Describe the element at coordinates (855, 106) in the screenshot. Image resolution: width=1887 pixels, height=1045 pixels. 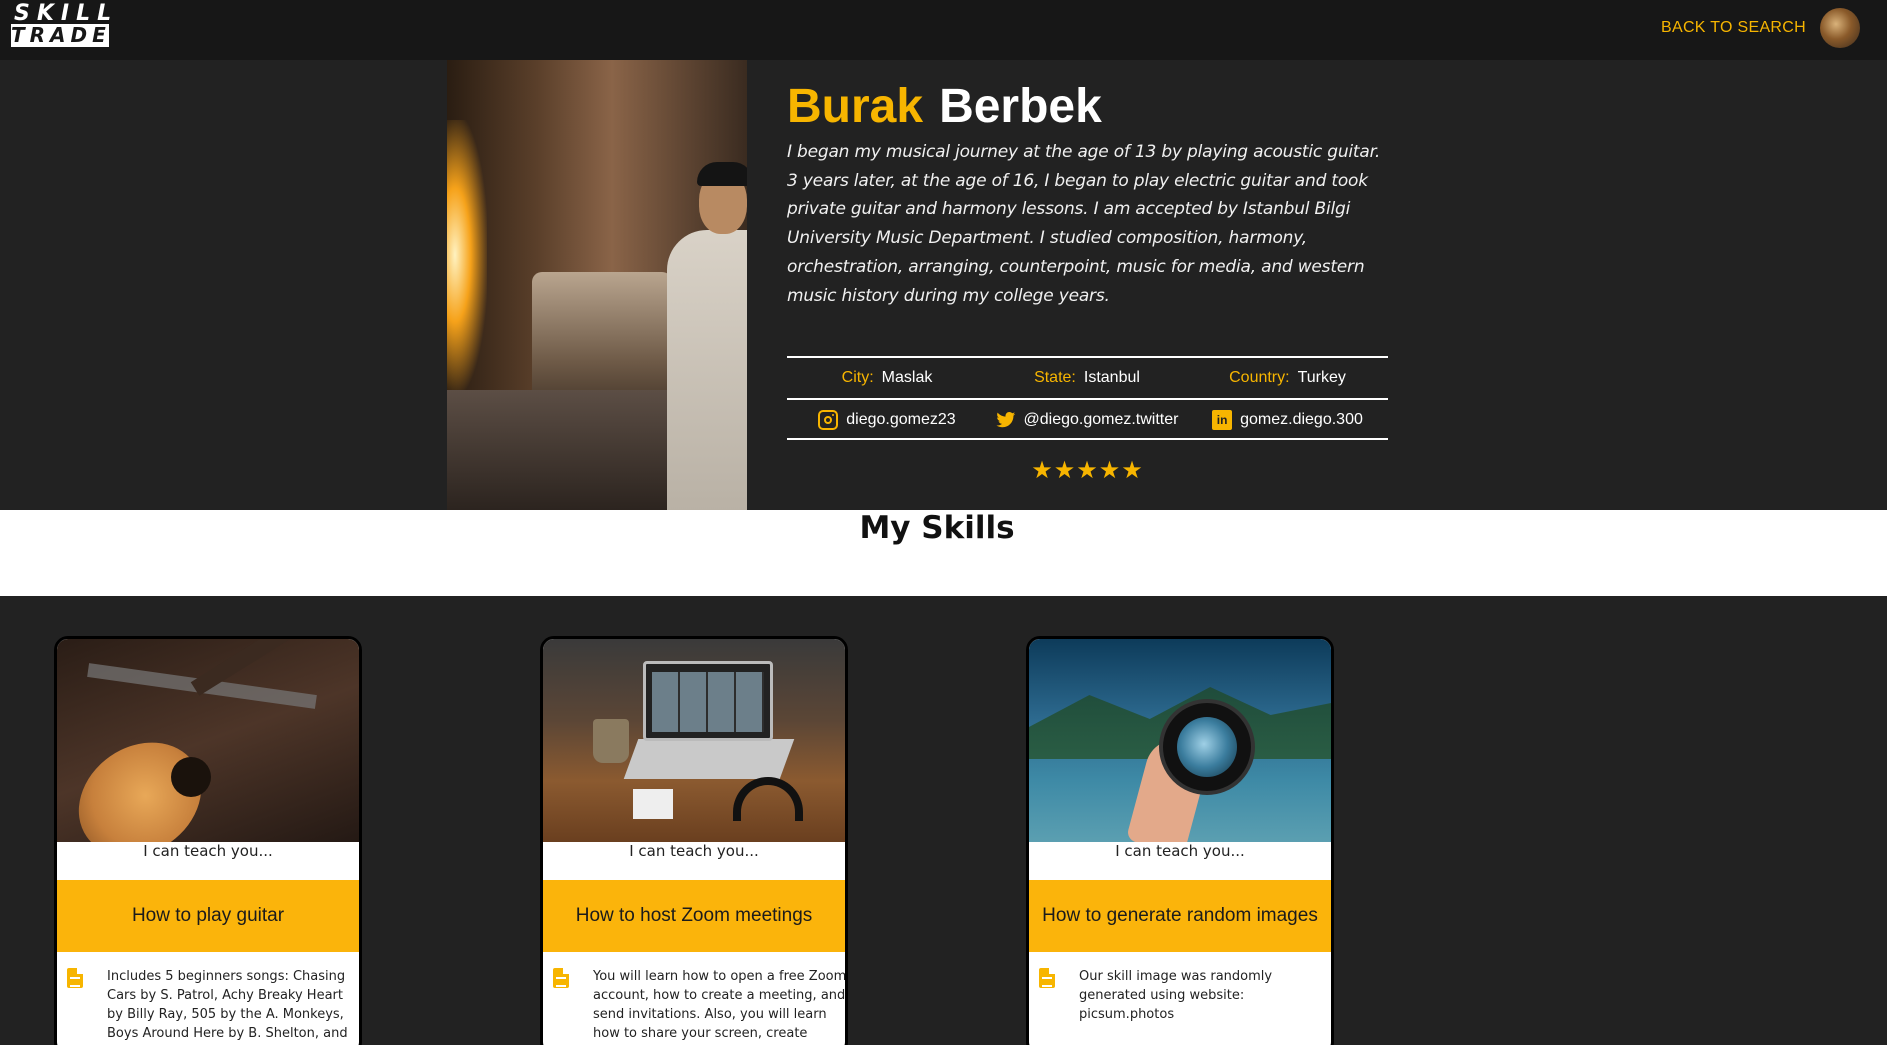
I see `first-name: Burak` at that location.